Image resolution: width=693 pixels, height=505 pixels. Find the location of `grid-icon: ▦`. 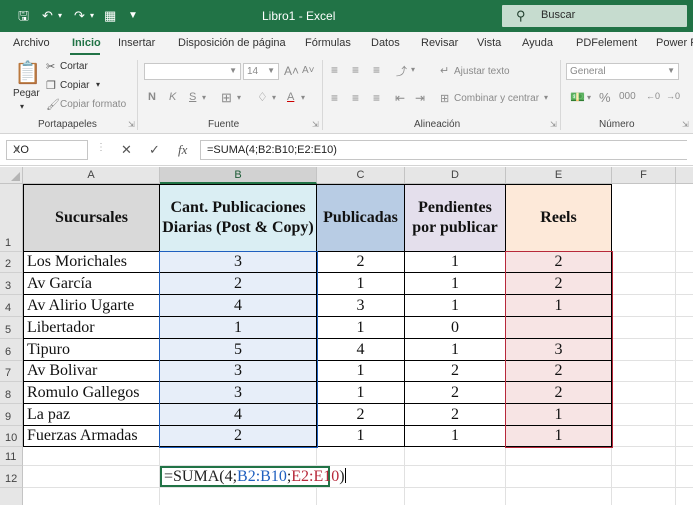

grid-icon: ▦ is located at coordinates (110, 16).